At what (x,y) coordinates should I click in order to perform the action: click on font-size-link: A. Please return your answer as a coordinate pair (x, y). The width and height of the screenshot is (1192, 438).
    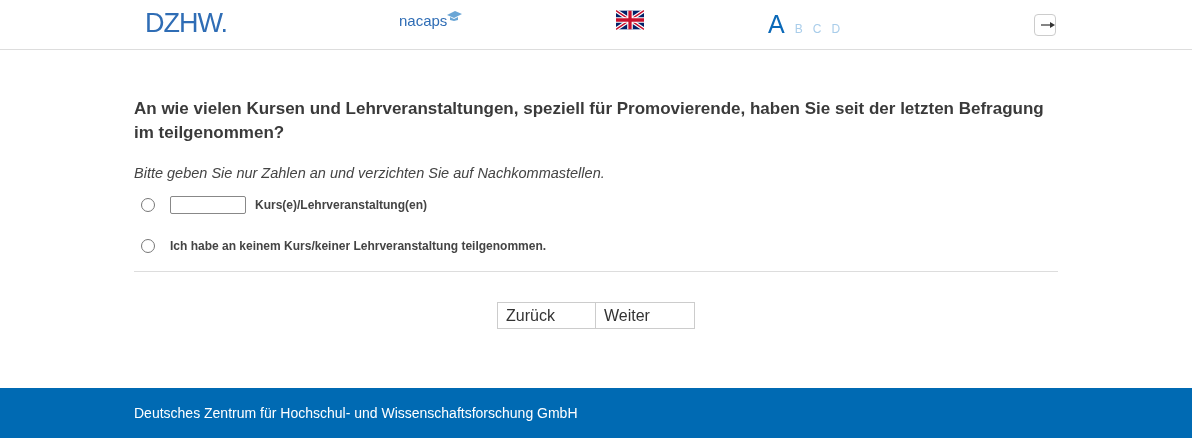
    Looking at the image, I should click on (776, 24).